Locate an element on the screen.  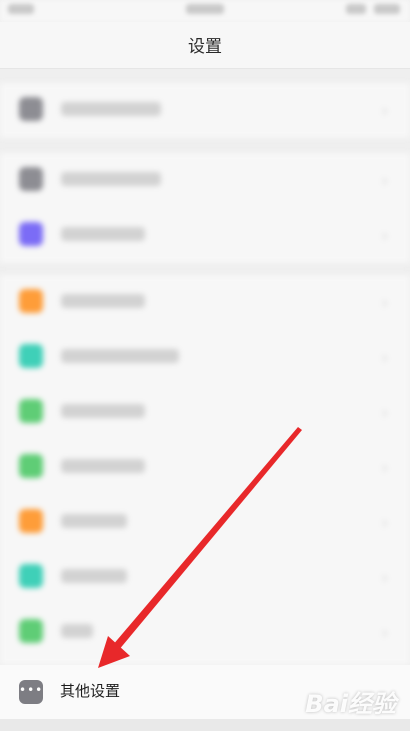
settings-group-1: › is located at coordinates (205, 110).